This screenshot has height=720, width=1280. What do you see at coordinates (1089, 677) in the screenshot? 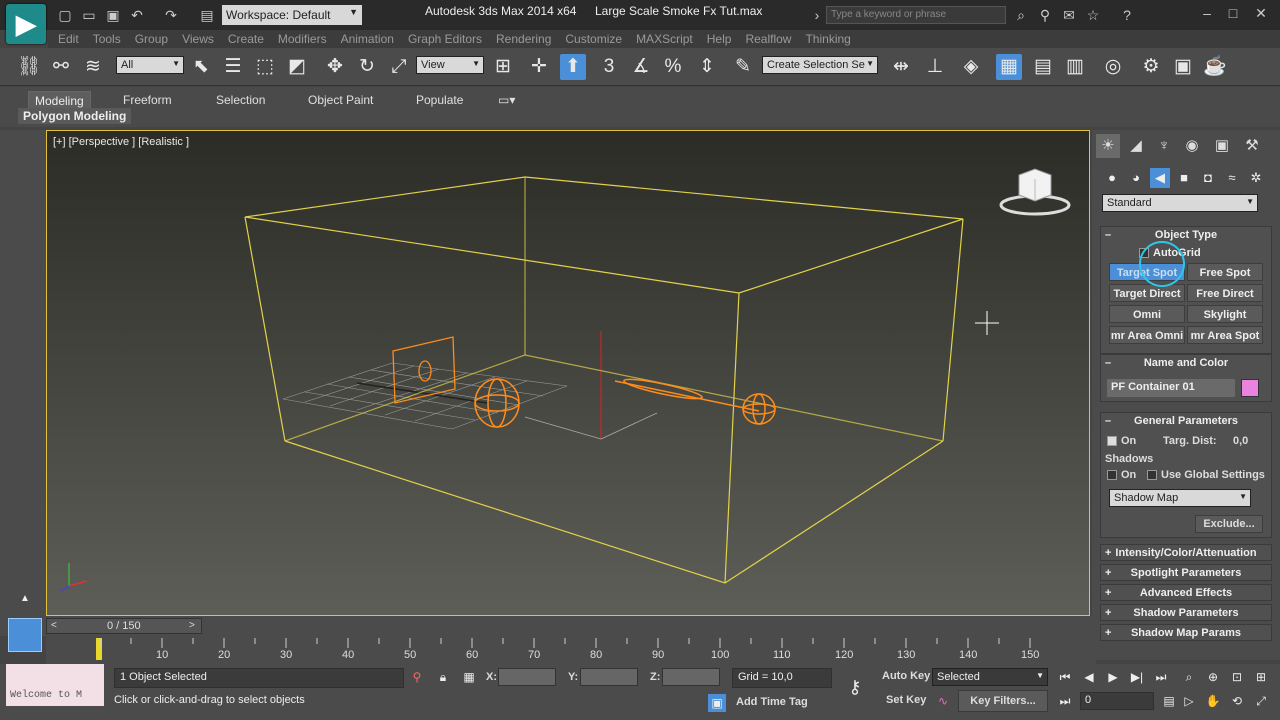
I see `previous-frame-icon: ◀` at bounding box center [1089, 677].